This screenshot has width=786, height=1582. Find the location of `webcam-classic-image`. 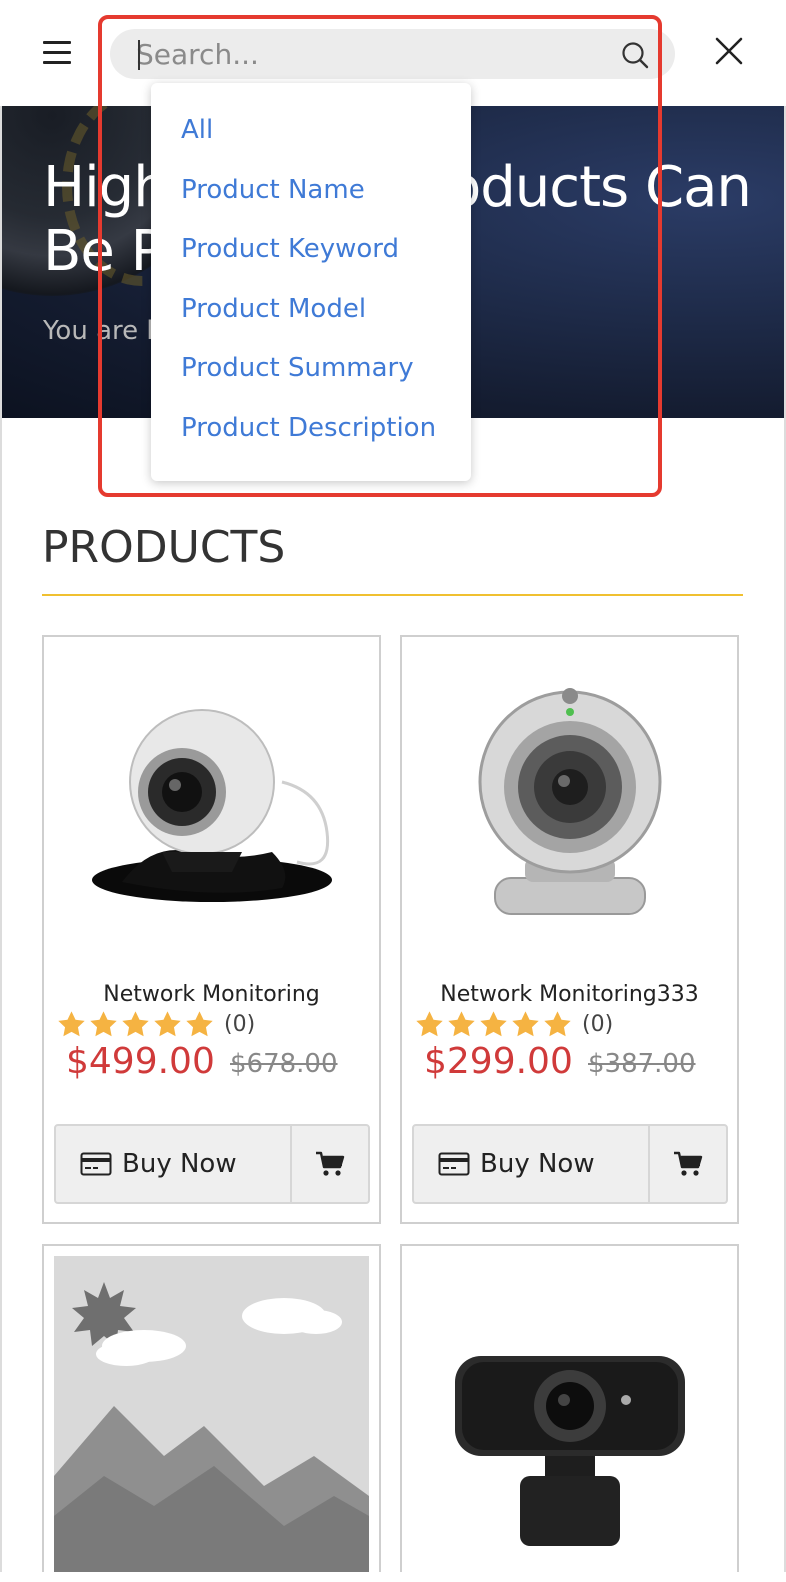

webcam-classic-image is located at coordinates (569, 801).